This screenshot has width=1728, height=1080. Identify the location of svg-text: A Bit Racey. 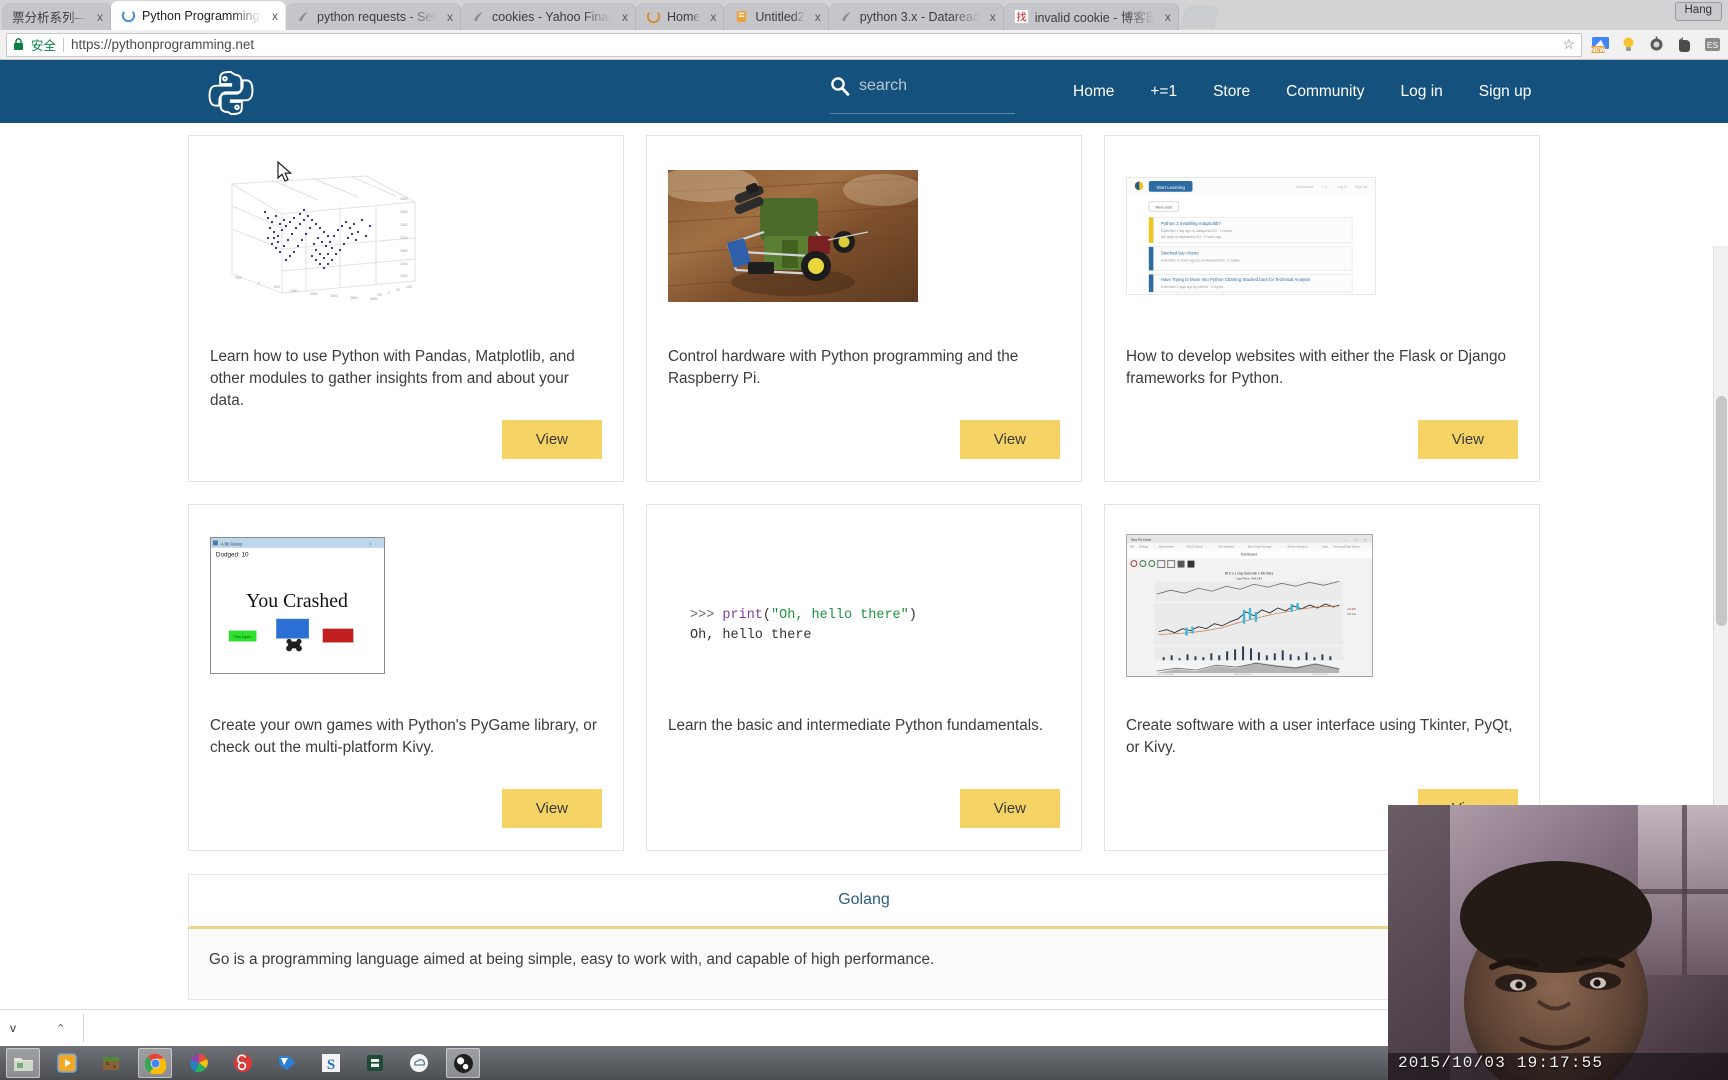
(232, 543).